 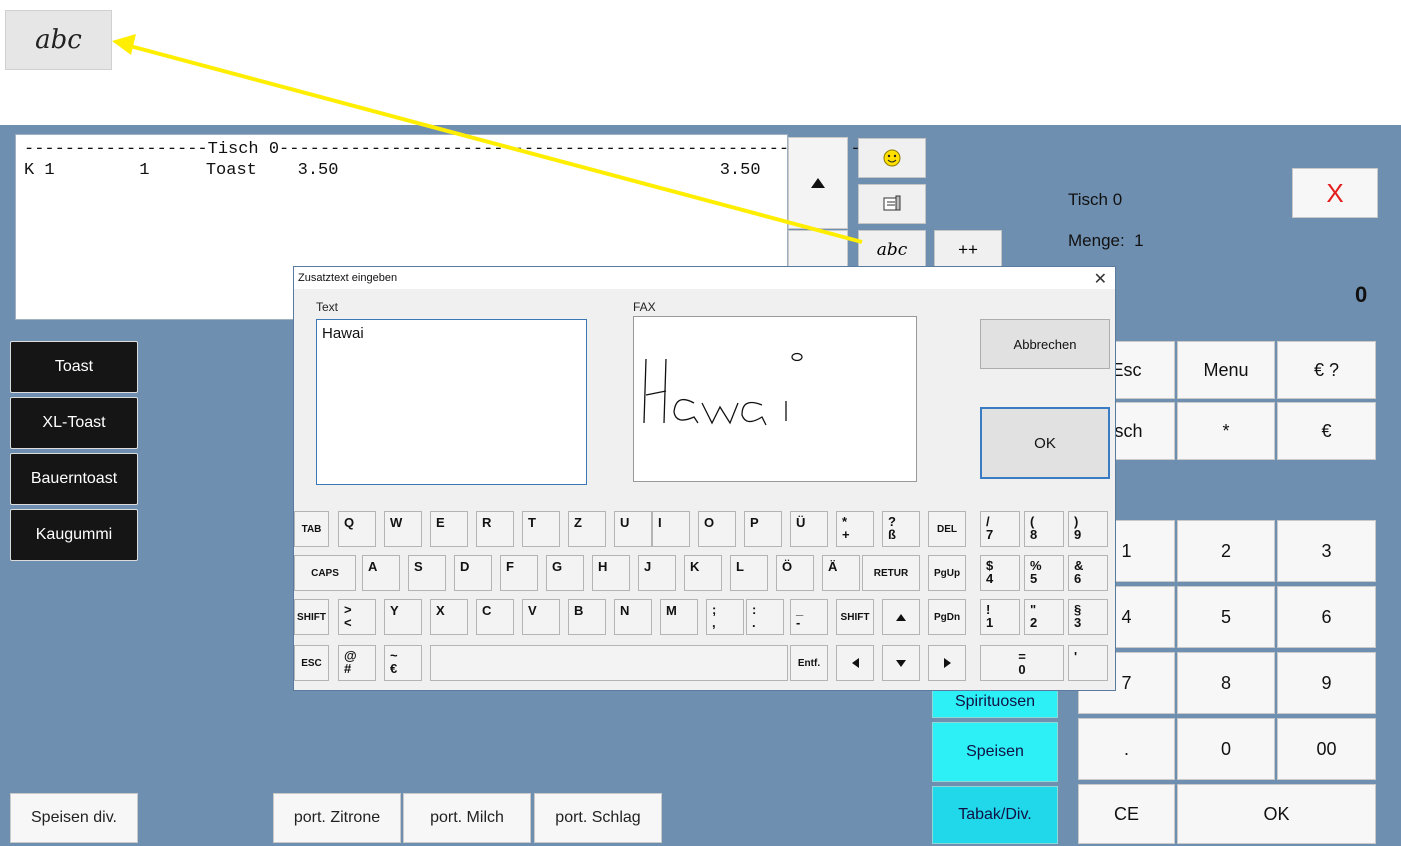 What do you see at coordinates (74, 535) in the screenshot?
I see `product-button: Kaugummi` at bounding box center [74, 535].